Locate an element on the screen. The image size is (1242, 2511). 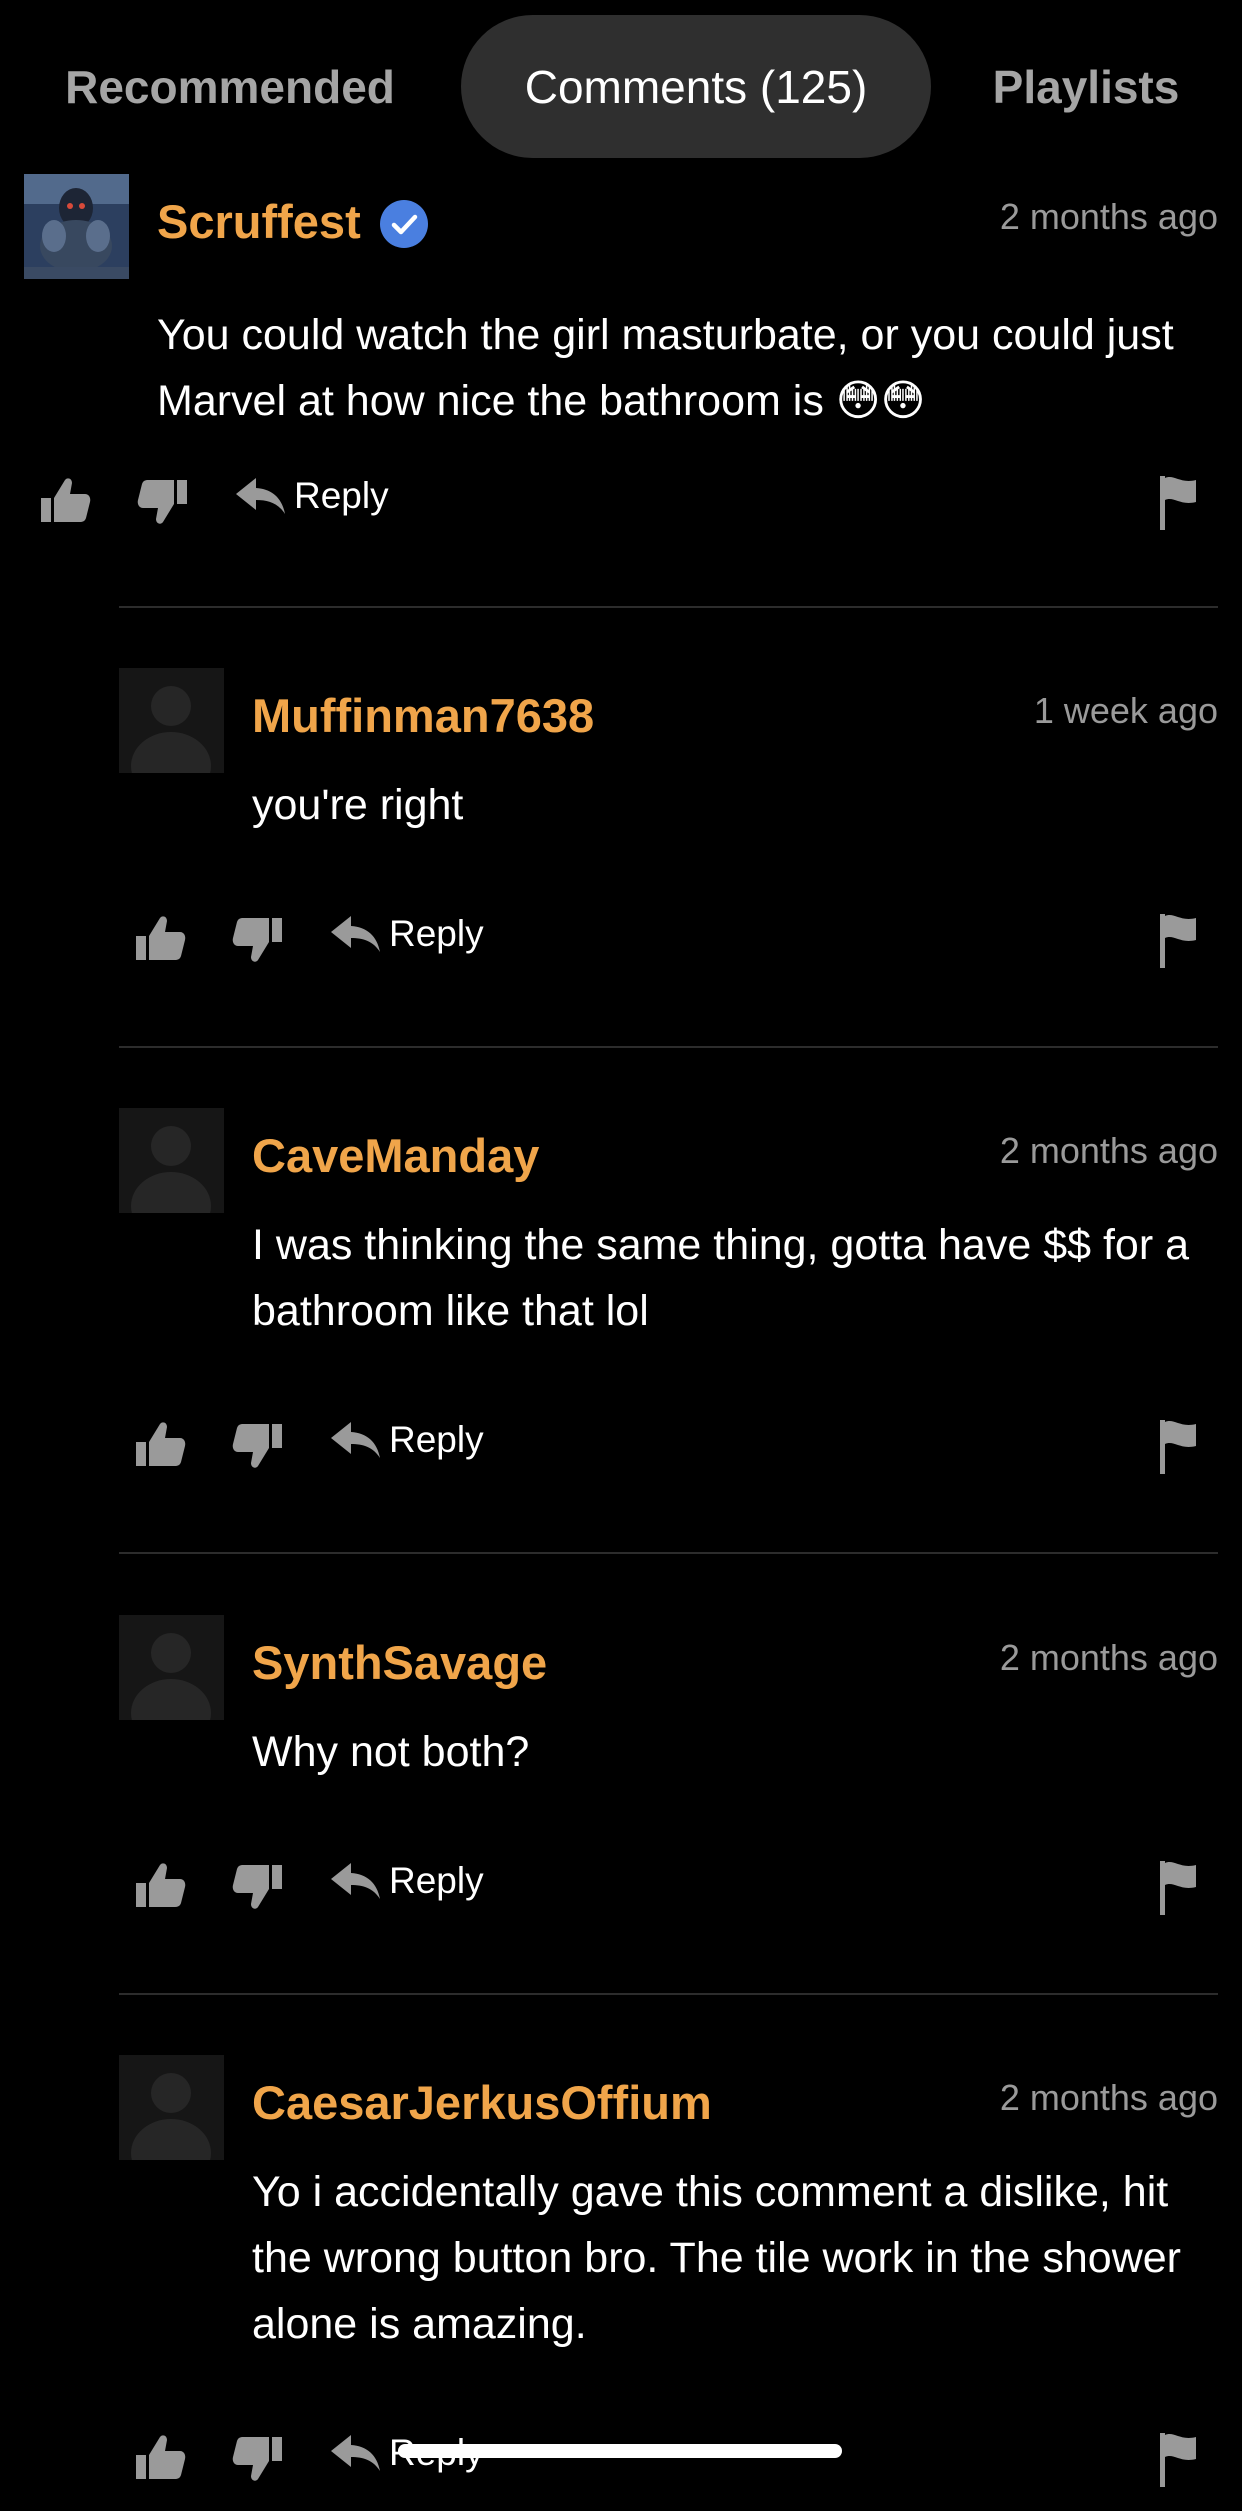
username-text: CaesarJerkusOffium is located at coordinates (482, 2102).